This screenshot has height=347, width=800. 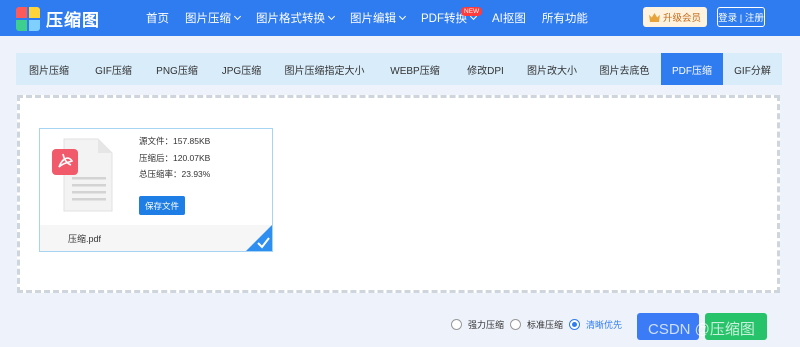 I want to click on login-register-button: 登录 | 注册, so click(x=741, y=17).